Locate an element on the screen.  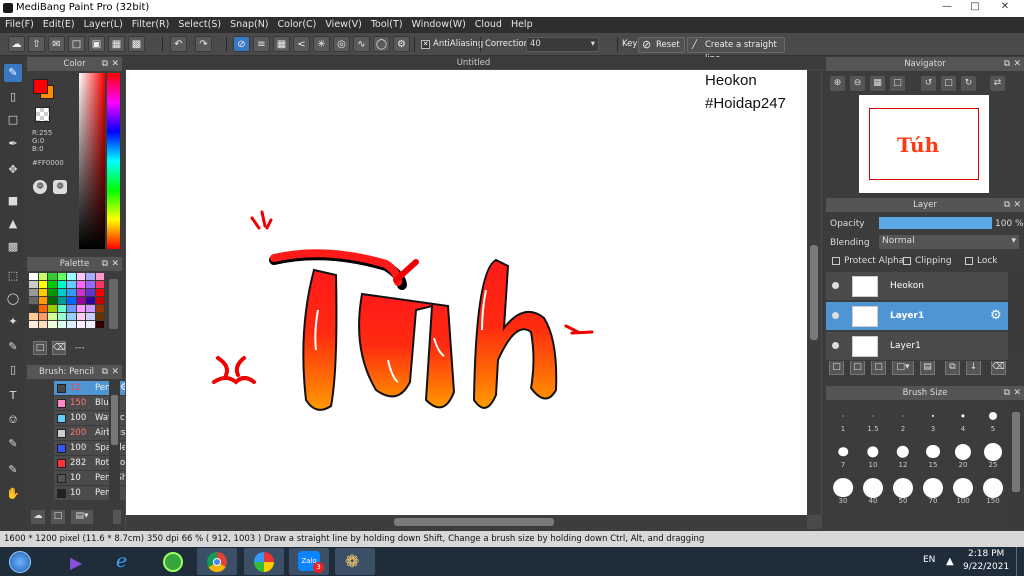
photos-icon is located at coordinates (264, 561).